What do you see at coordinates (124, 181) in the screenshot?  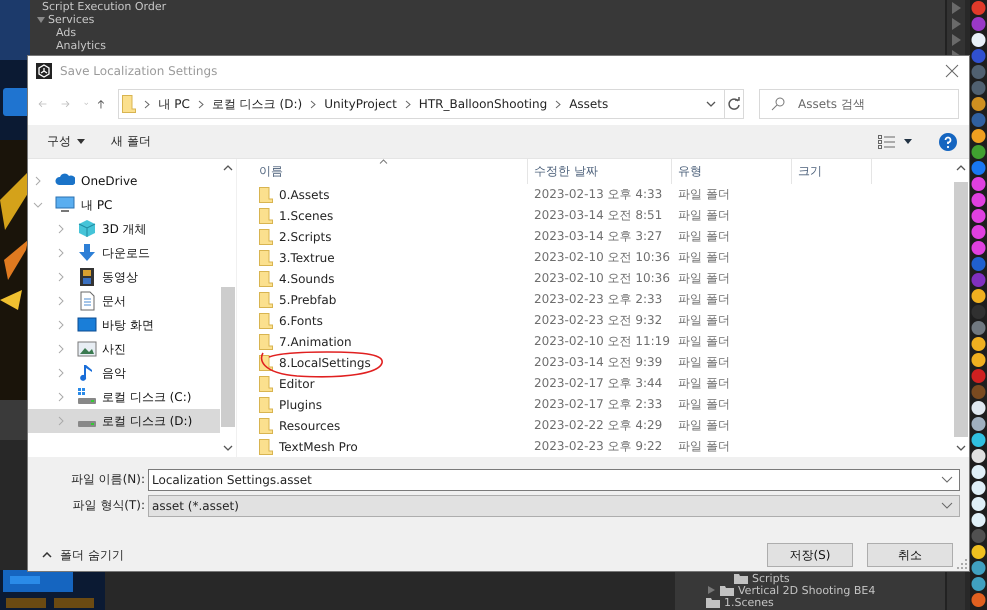 I see `sidebar-item: OneDrive` at bounding box center [124, 181].